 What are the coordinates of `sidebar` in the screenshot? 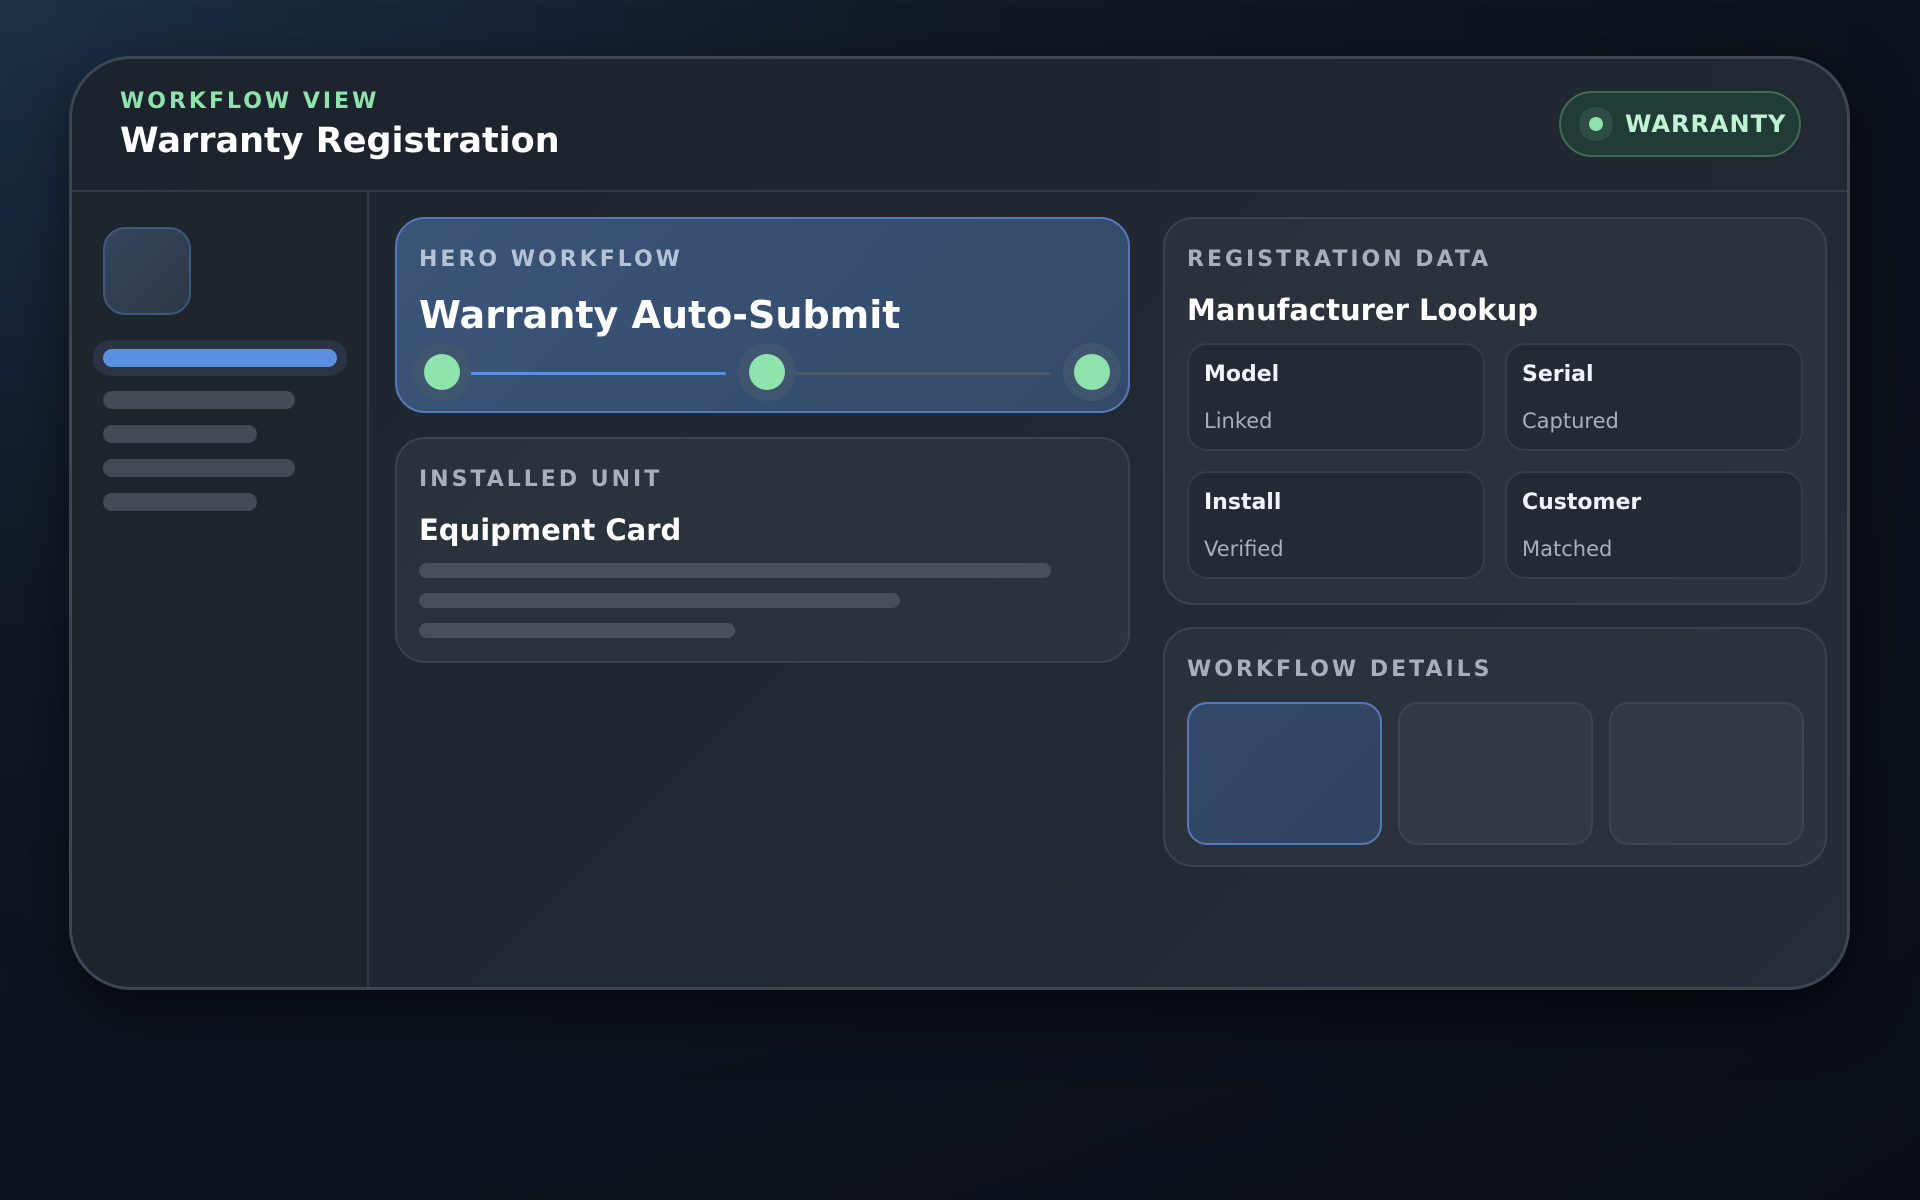 It's located at (220, 589).